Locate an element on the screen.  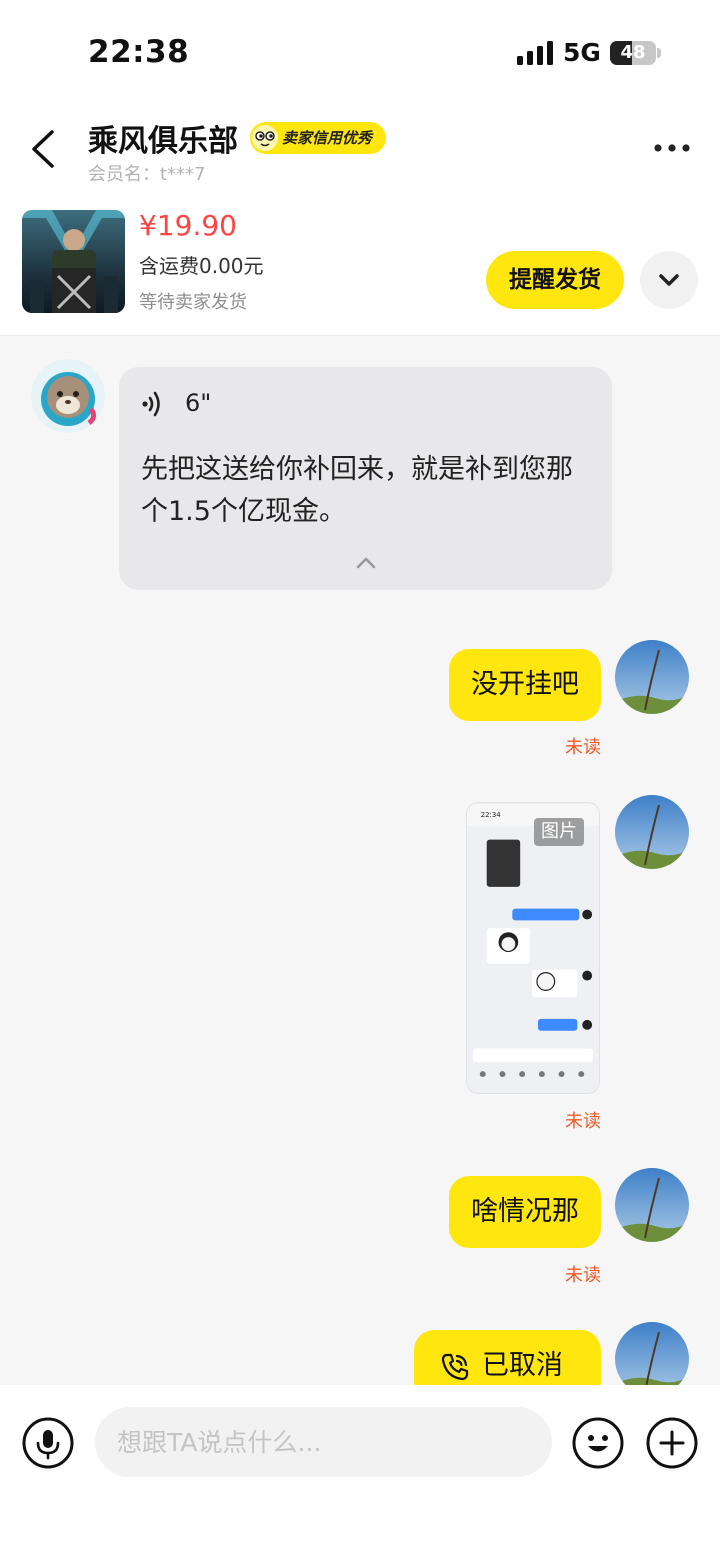
image-label: 图片 is located at coordinates (559, 832).